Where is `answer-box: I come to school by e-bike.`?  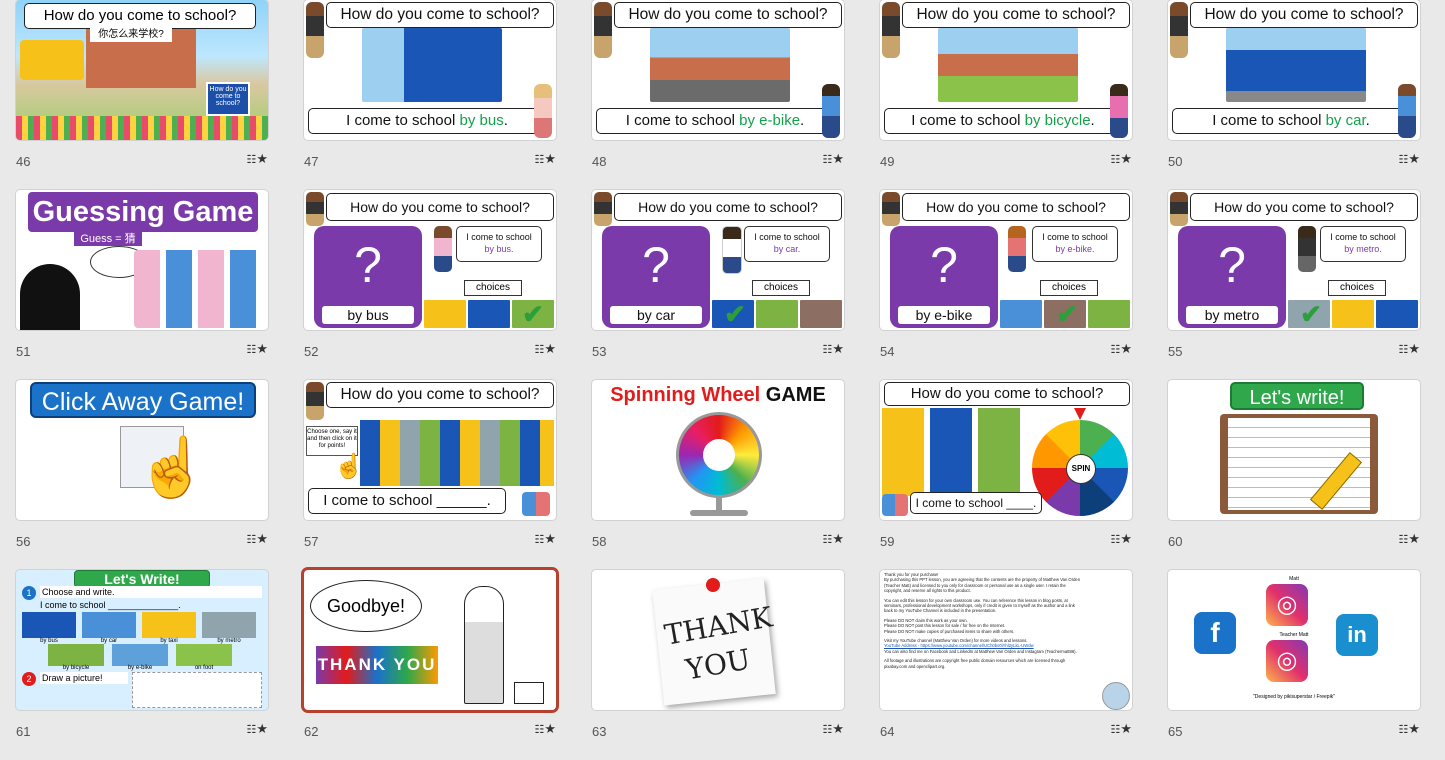 answer-box: I come to school by e-bike. is located at coordinates (715, 121).